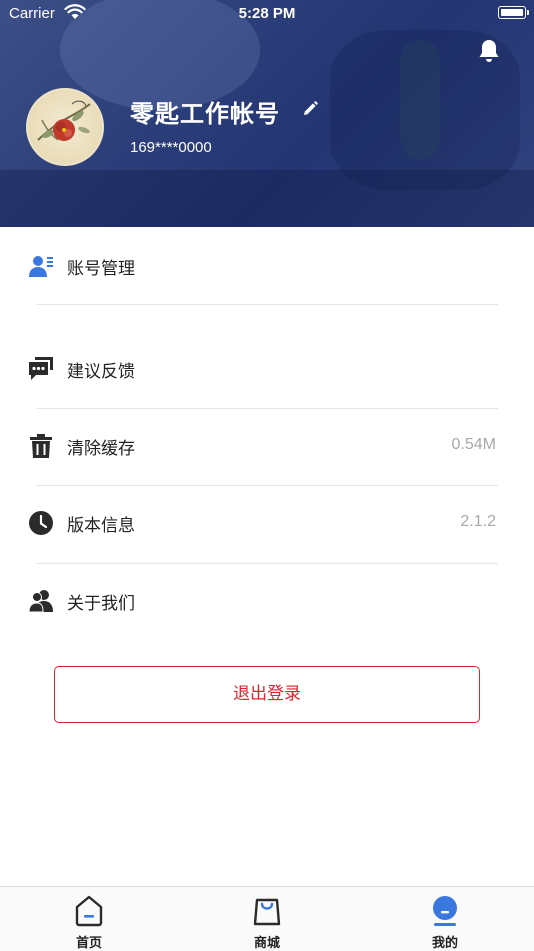  I want to click on profile-icon, so click(445, 911).